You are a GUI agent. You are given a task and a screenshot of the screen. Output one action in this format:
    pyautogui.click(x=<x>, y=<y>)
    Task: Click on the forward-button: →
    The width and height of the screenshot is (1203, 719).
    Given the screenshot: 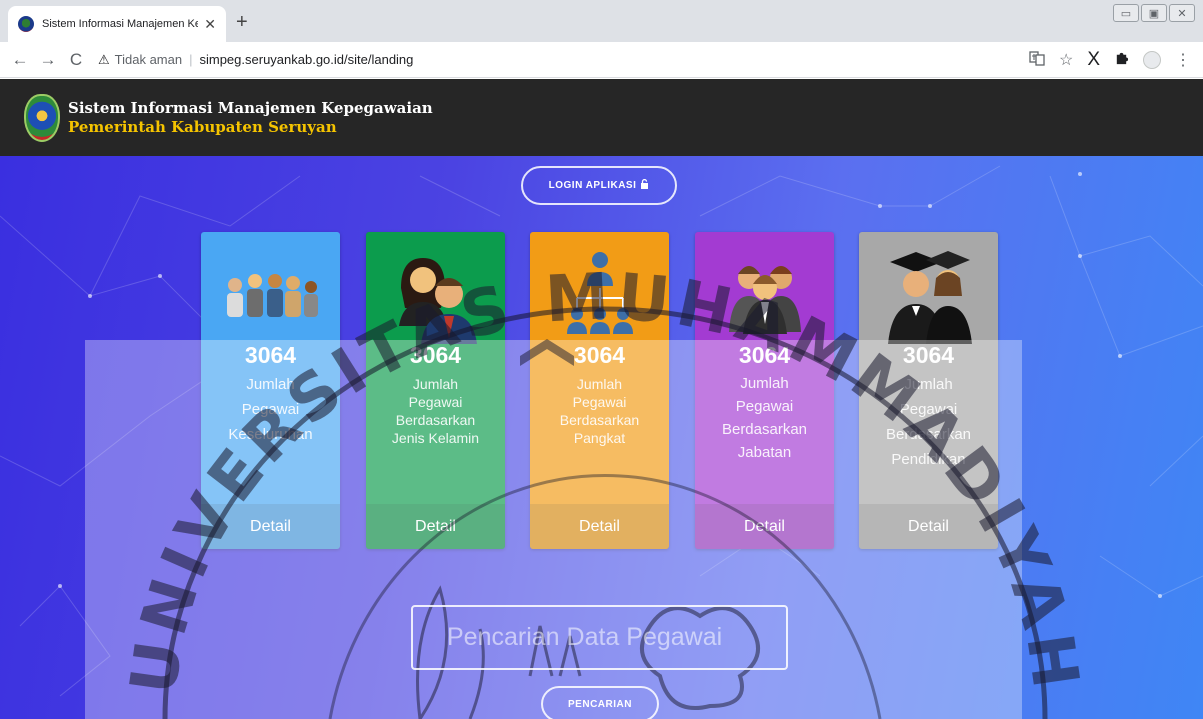 What is the action you would take?
    pyautogui.click(x=48, y=60)
    